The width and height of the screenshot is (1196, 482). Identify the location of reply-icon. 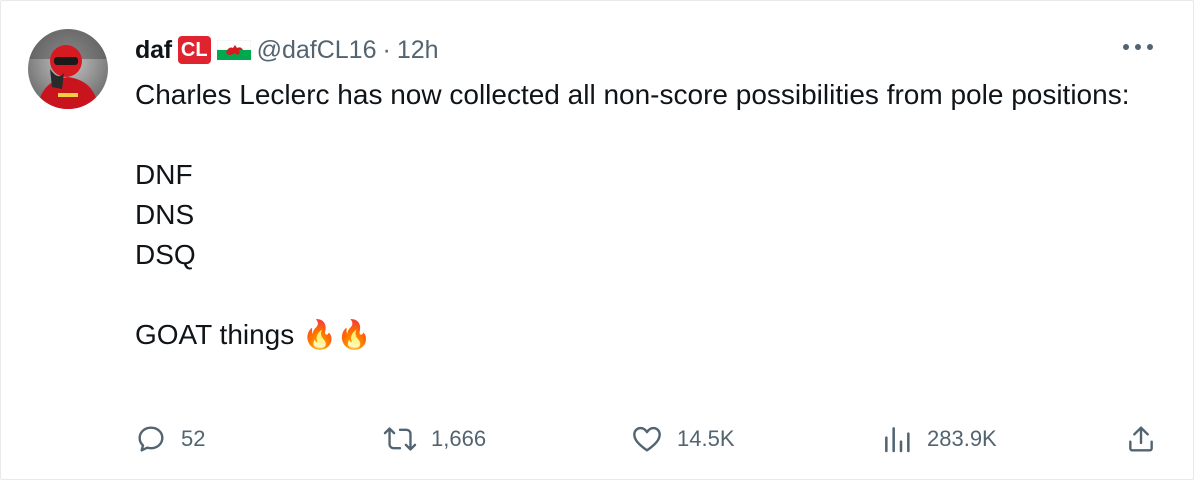
(151, 439).